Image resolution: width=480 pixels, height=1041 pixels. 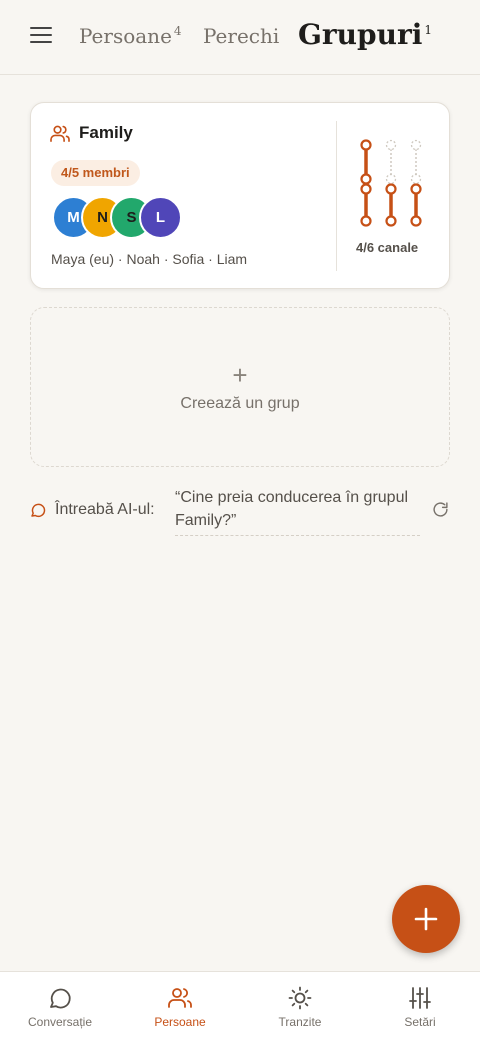 I want to click on group-title-row: Family, so click(x=91, y=133).